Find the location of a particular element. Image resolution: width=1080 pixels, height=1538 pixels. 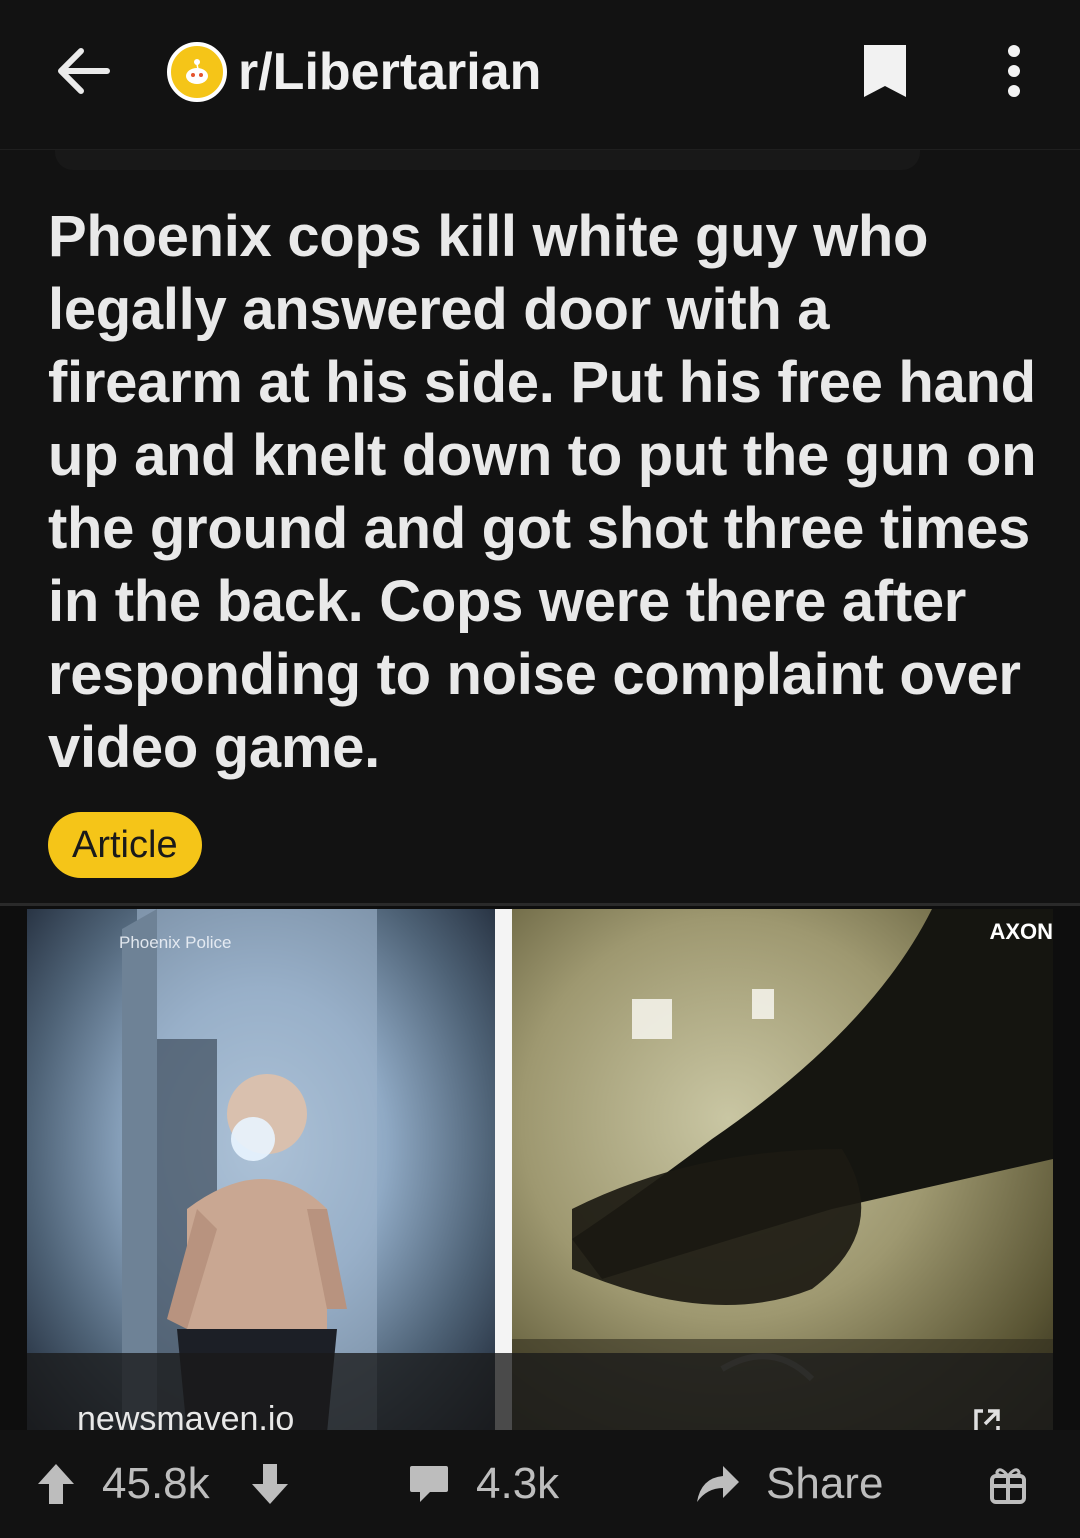

downvote-arrow-icon is located at coordinates (270, 1484).